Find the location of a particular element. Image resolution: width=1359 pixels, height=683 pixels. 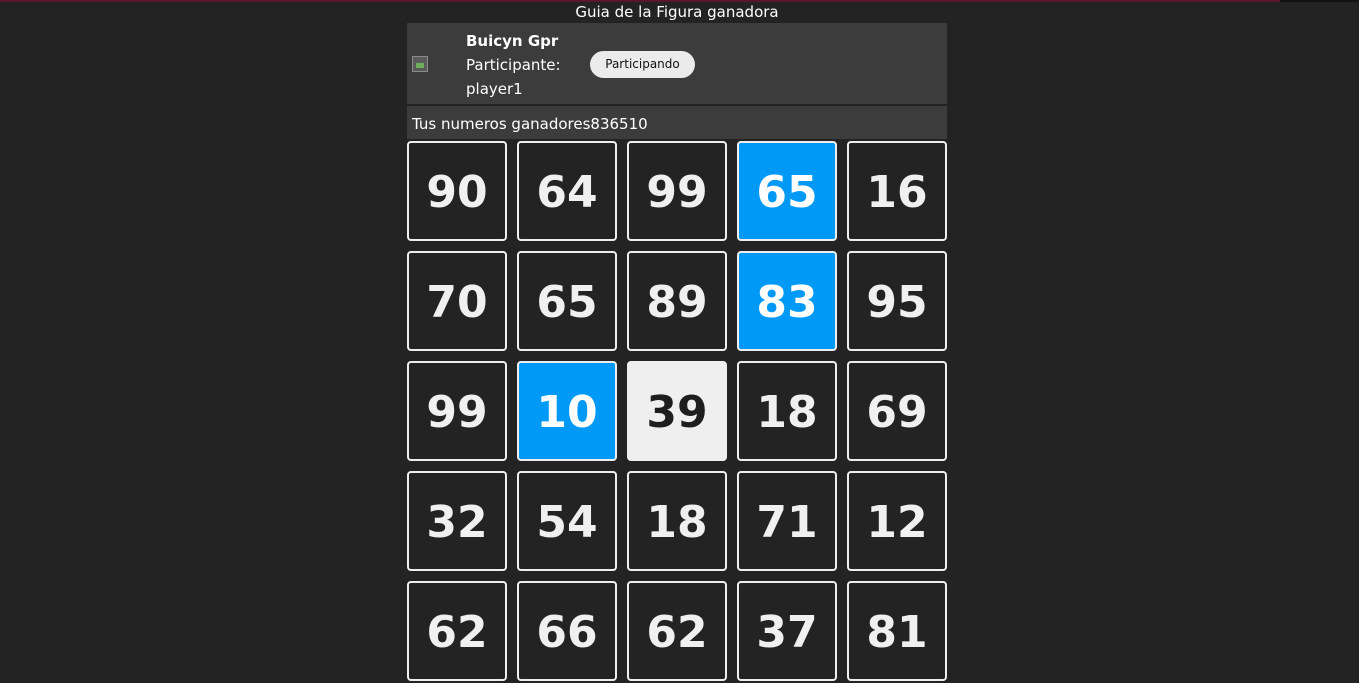

bingo-cell: 69 is located at coordinates (897, 411).